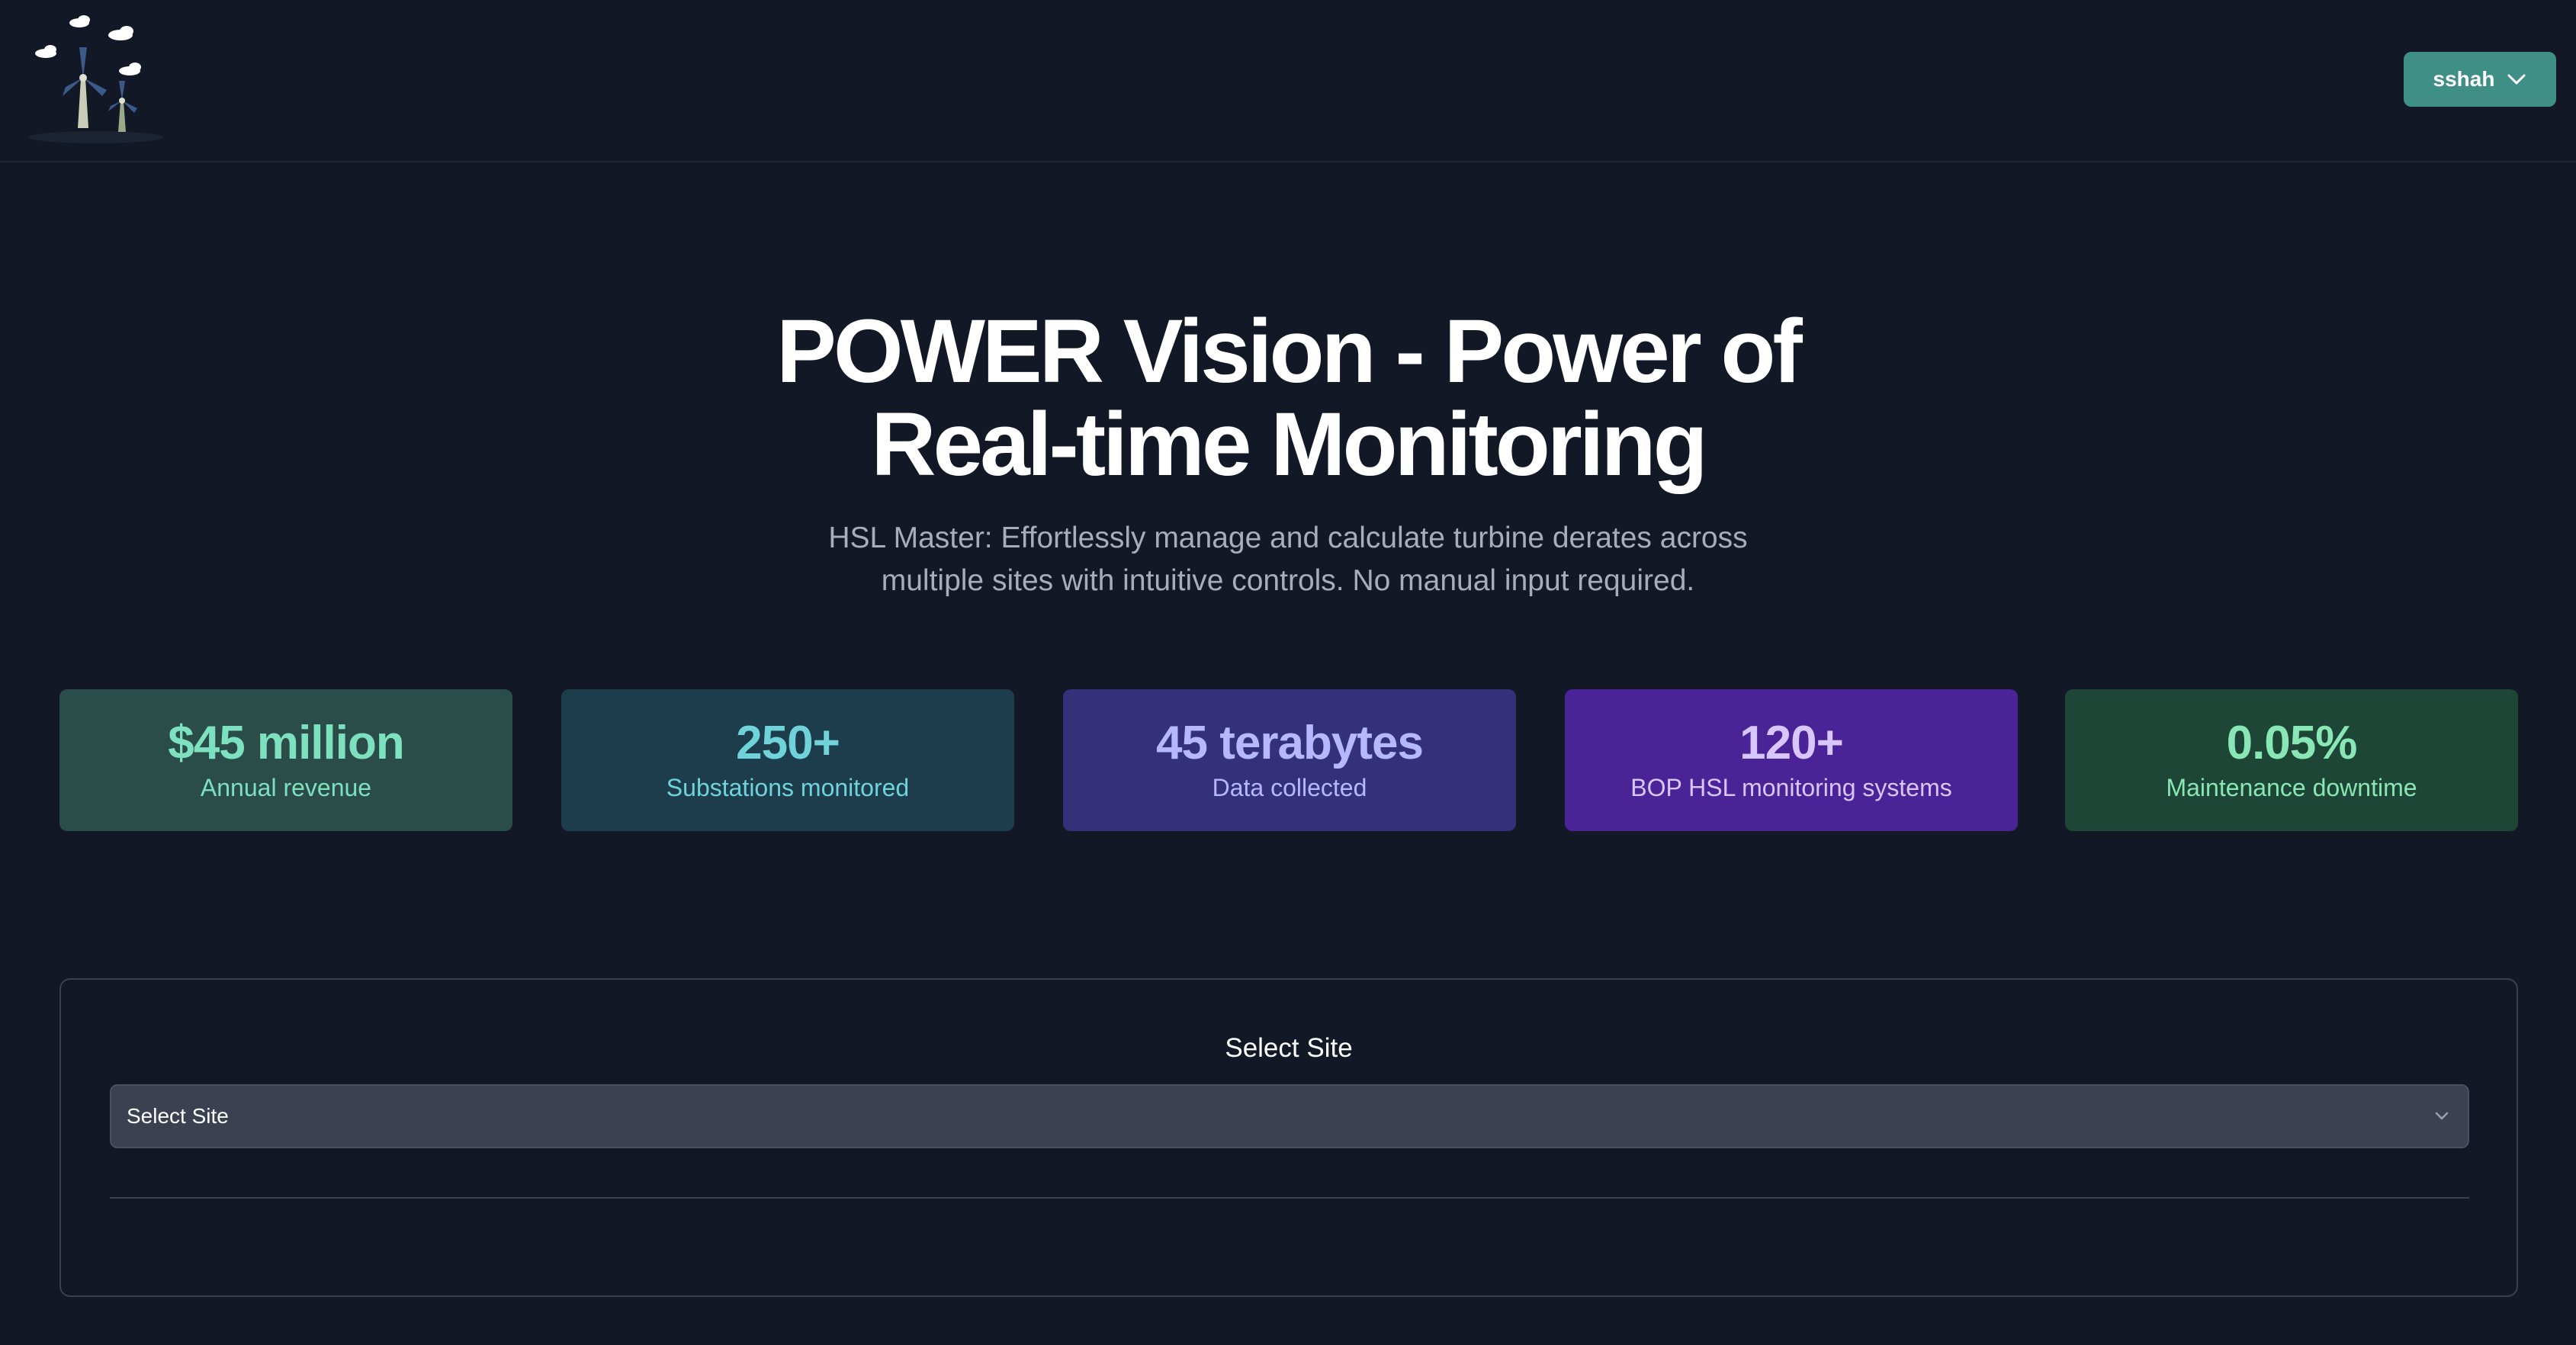  What do you see at coordinates (1289, 787) in the screenshot?
I see `stat-label: Data collected` at bounding box center [1289, 787].